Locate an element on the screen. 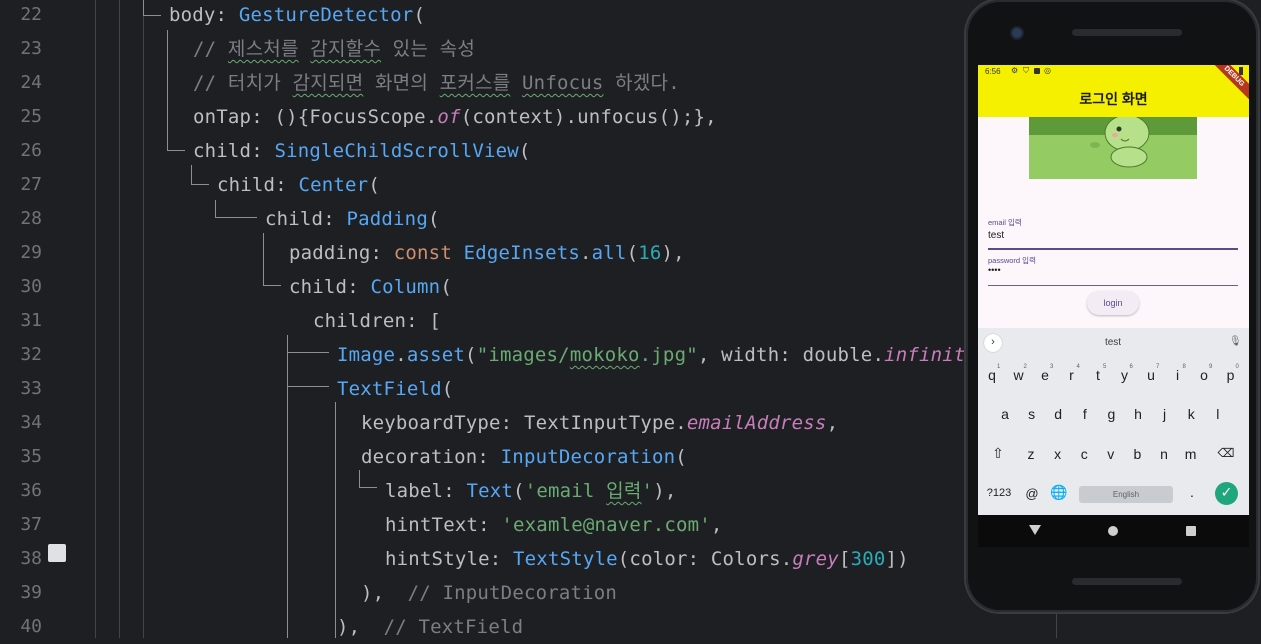  key-hint: 4 is located at coordinates (1078, 367).